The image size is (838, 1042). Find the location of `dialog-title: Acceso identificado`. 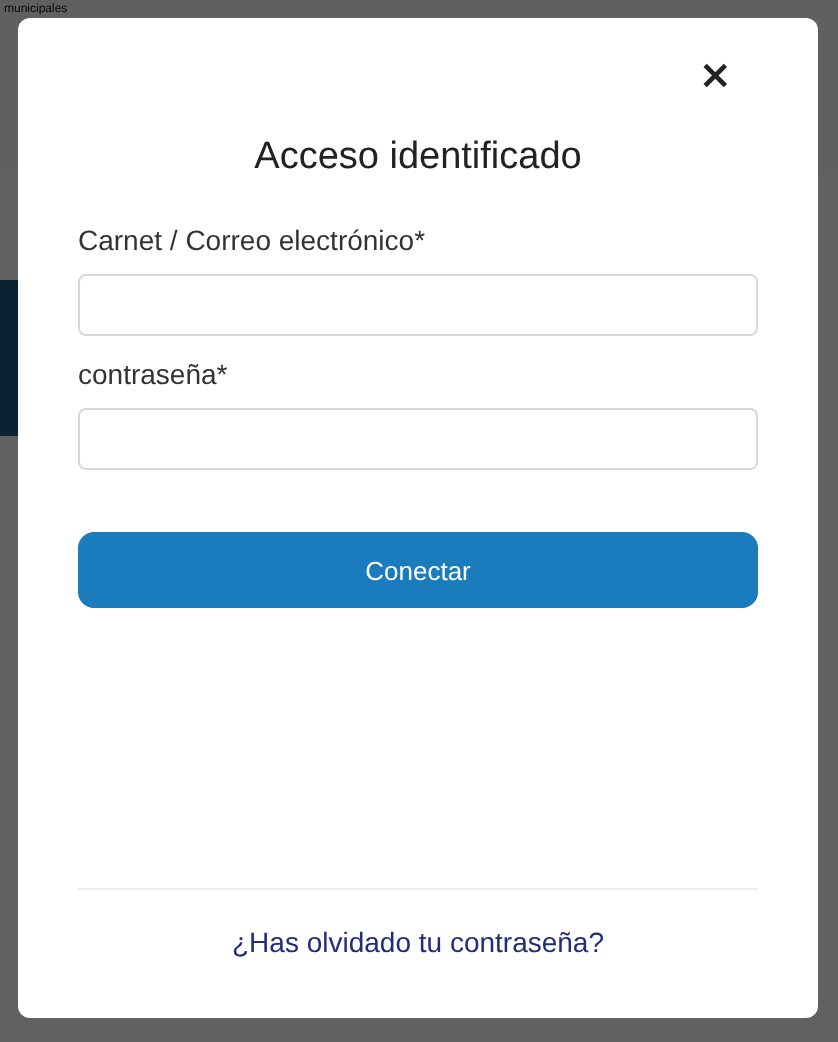

dialog-title: Acceso identificado is located at coordinates (418, 158).